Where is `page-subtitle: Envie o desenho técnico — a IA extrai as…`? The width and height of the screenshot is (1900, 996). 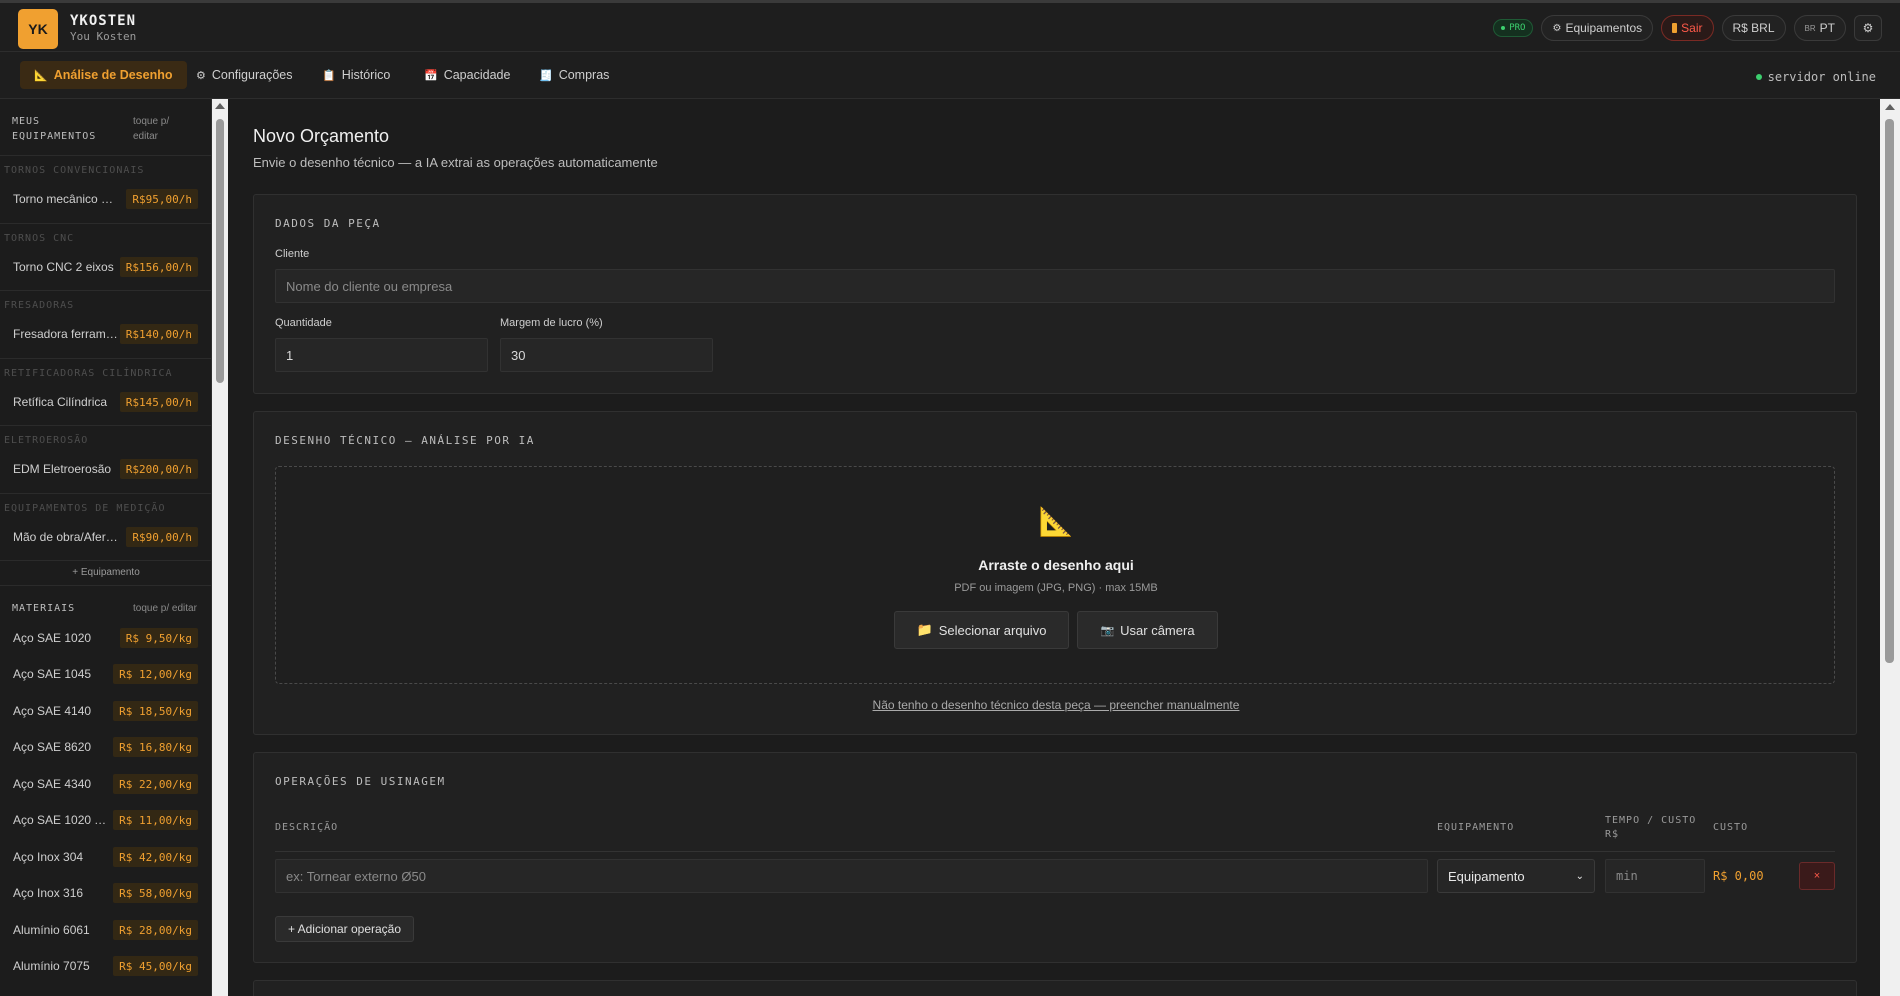
page-subtitle: Envie o desenho técnico — a IA extrai as… is located at coordinates (455, 162).